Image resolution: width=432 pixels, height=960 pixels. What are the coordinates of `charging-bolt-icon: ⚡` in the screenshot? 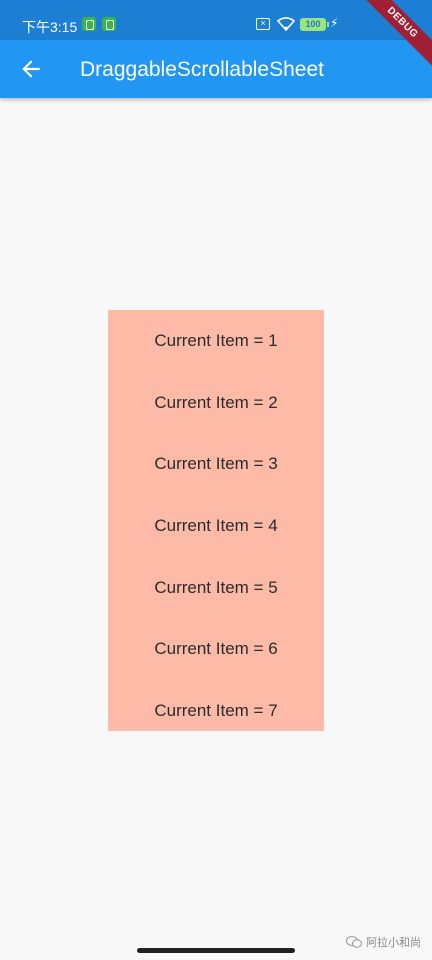 It's located at (334, 23).